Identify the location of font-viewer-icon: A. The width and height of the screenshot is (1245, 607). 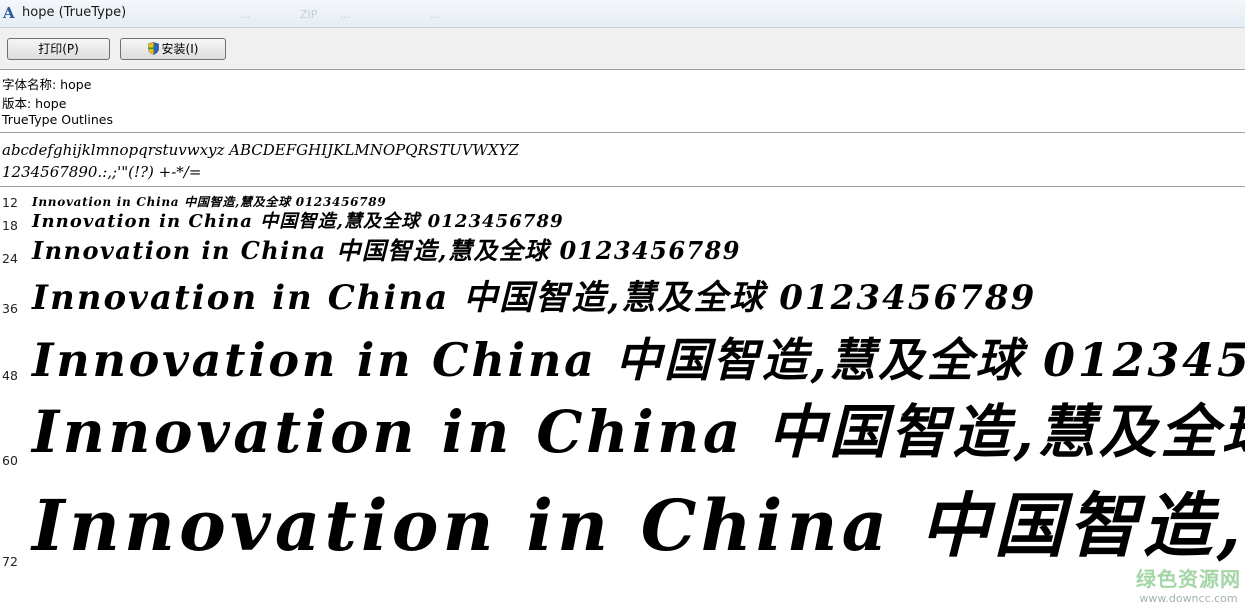
(9, 13).